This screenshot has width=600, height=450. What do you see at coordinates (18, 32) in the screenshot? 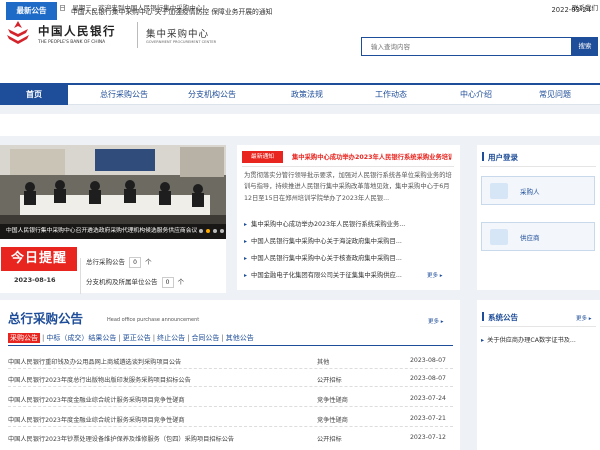
I see `pboc-logo-icon` at bounding box center [18, 32].